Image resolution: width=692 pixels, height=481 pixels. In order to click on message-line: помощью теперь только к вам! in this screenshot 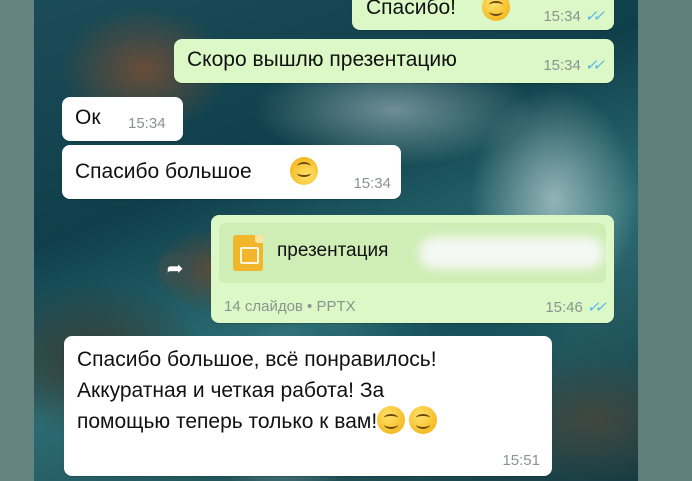, I will do `click(257, 421)`.